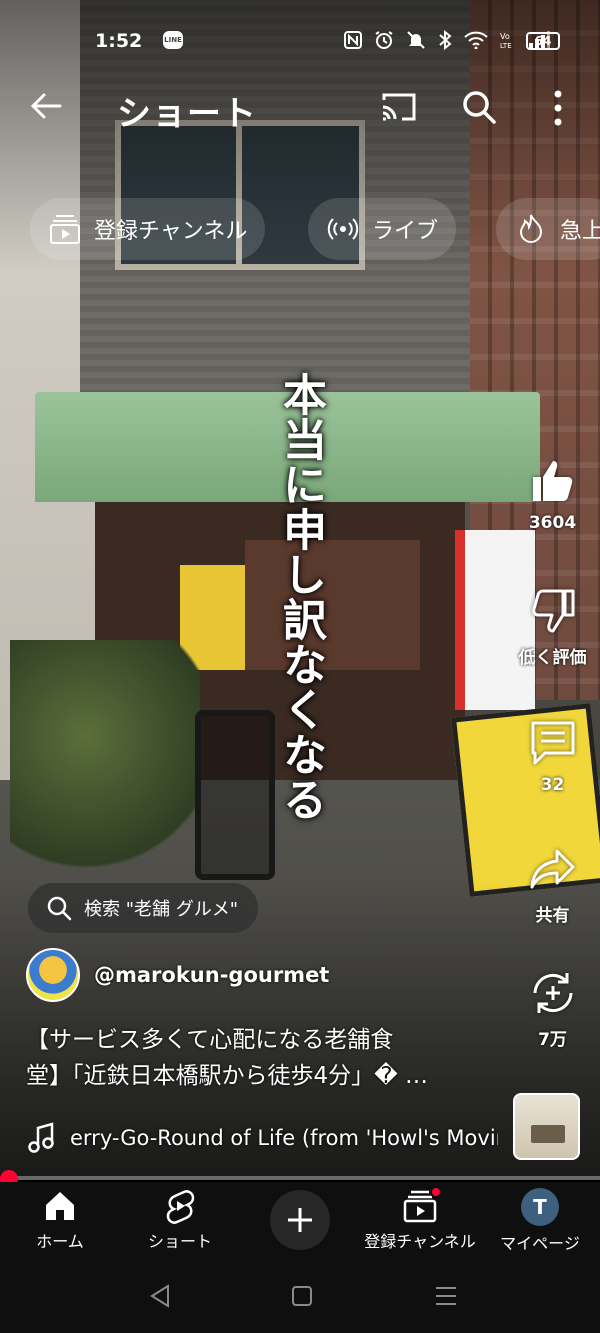 The image size is (600, 1333). What do you see at coordinates (160, 1296) in the screenshot?
I see `system-back-icon` at bounding box center [160, 1296].